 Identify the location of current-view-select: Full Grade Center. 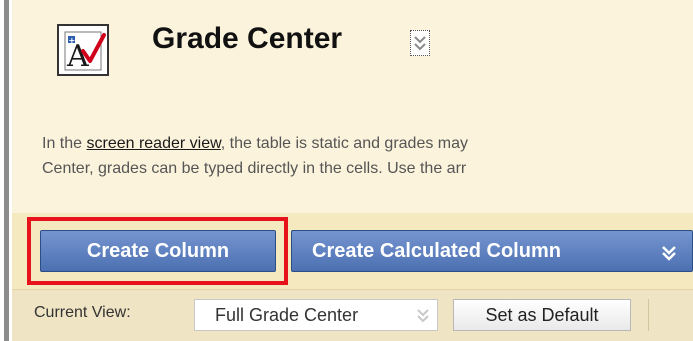
(316, 315).